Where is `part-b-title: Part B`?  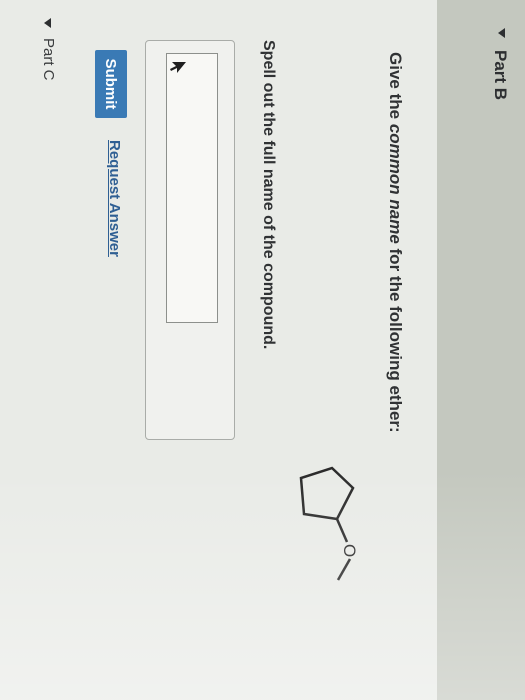 part-b-title: Part B is located at coordinates (500, 75).